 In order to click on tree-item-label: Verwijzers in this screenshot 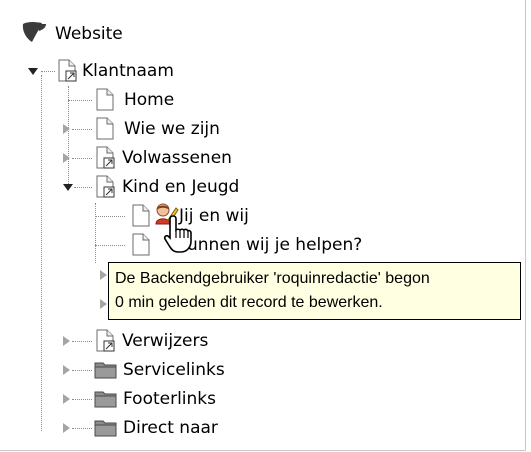, I will do `click(165, 341)`.